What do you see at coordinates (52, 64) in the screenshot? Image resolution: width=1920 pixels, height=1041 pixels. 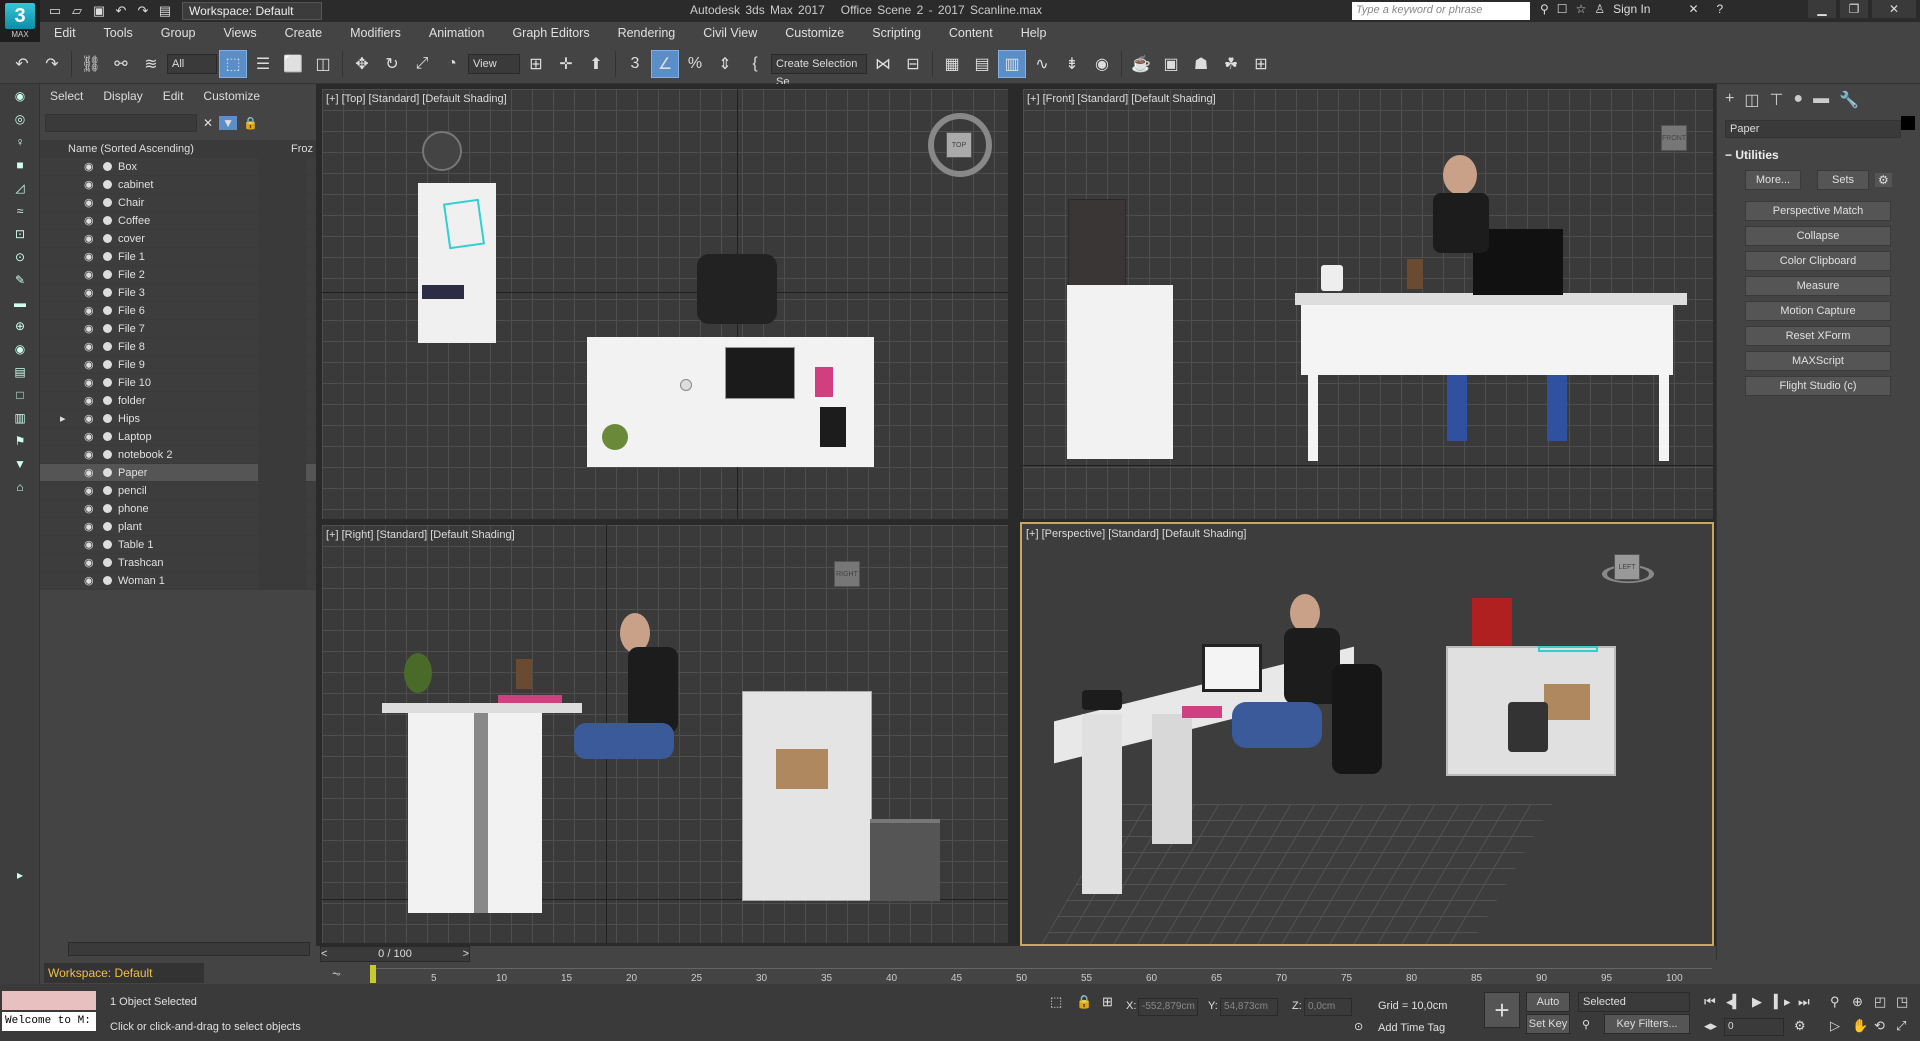 I see `redo-icon: ↷` at bounding box center [52, 64].